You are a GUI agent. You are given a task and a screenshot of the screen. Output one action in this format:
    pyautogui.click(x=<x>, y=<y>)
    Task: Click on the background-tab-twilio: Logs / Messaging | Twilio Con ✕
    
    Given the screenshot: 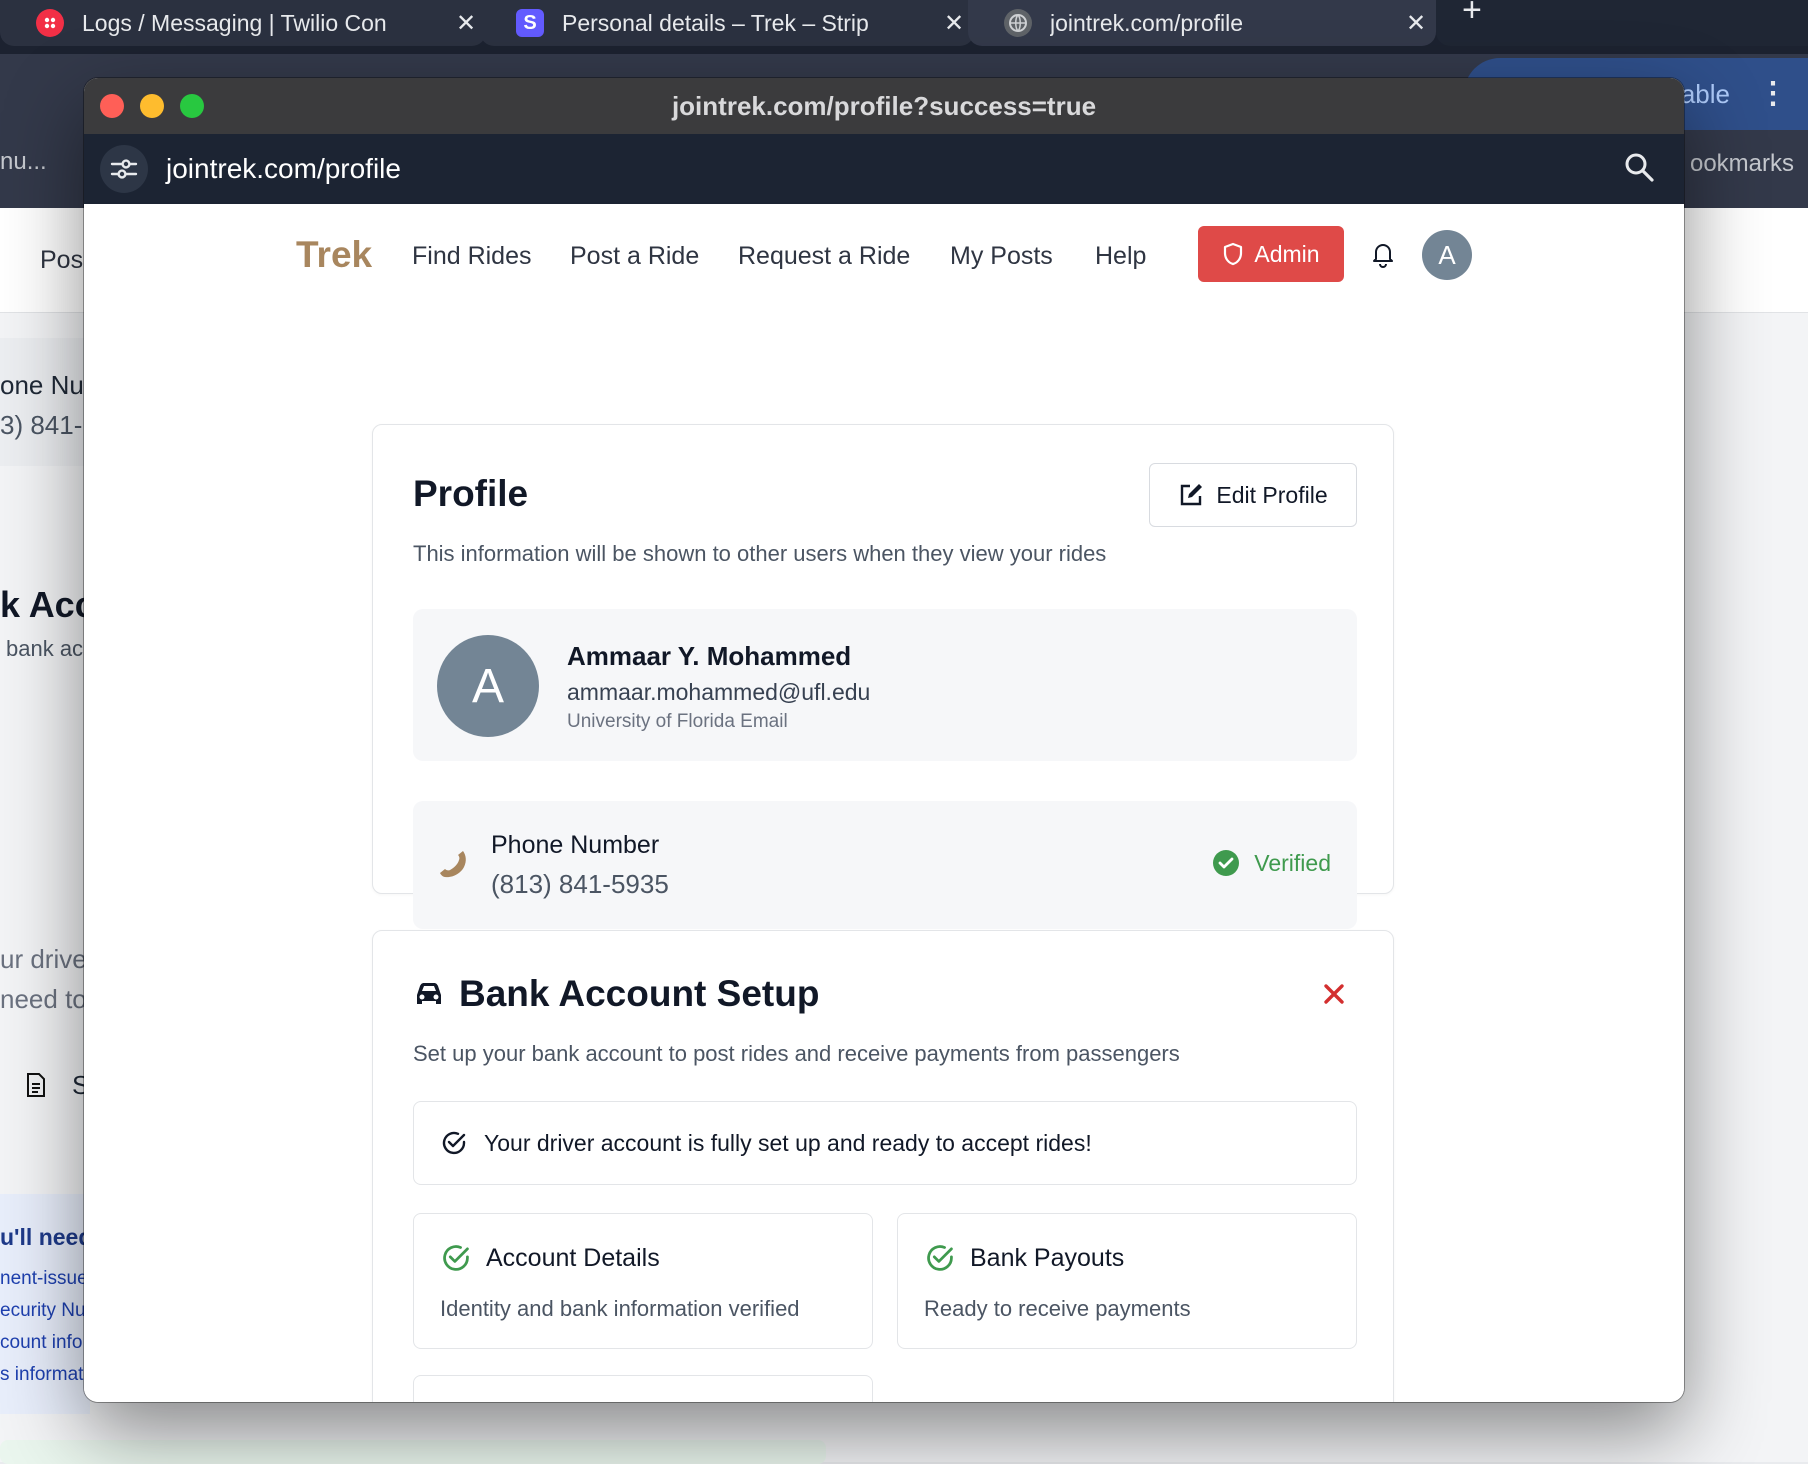 What is the action you would take?
    pyautogui.click(x=243, y=23)
    